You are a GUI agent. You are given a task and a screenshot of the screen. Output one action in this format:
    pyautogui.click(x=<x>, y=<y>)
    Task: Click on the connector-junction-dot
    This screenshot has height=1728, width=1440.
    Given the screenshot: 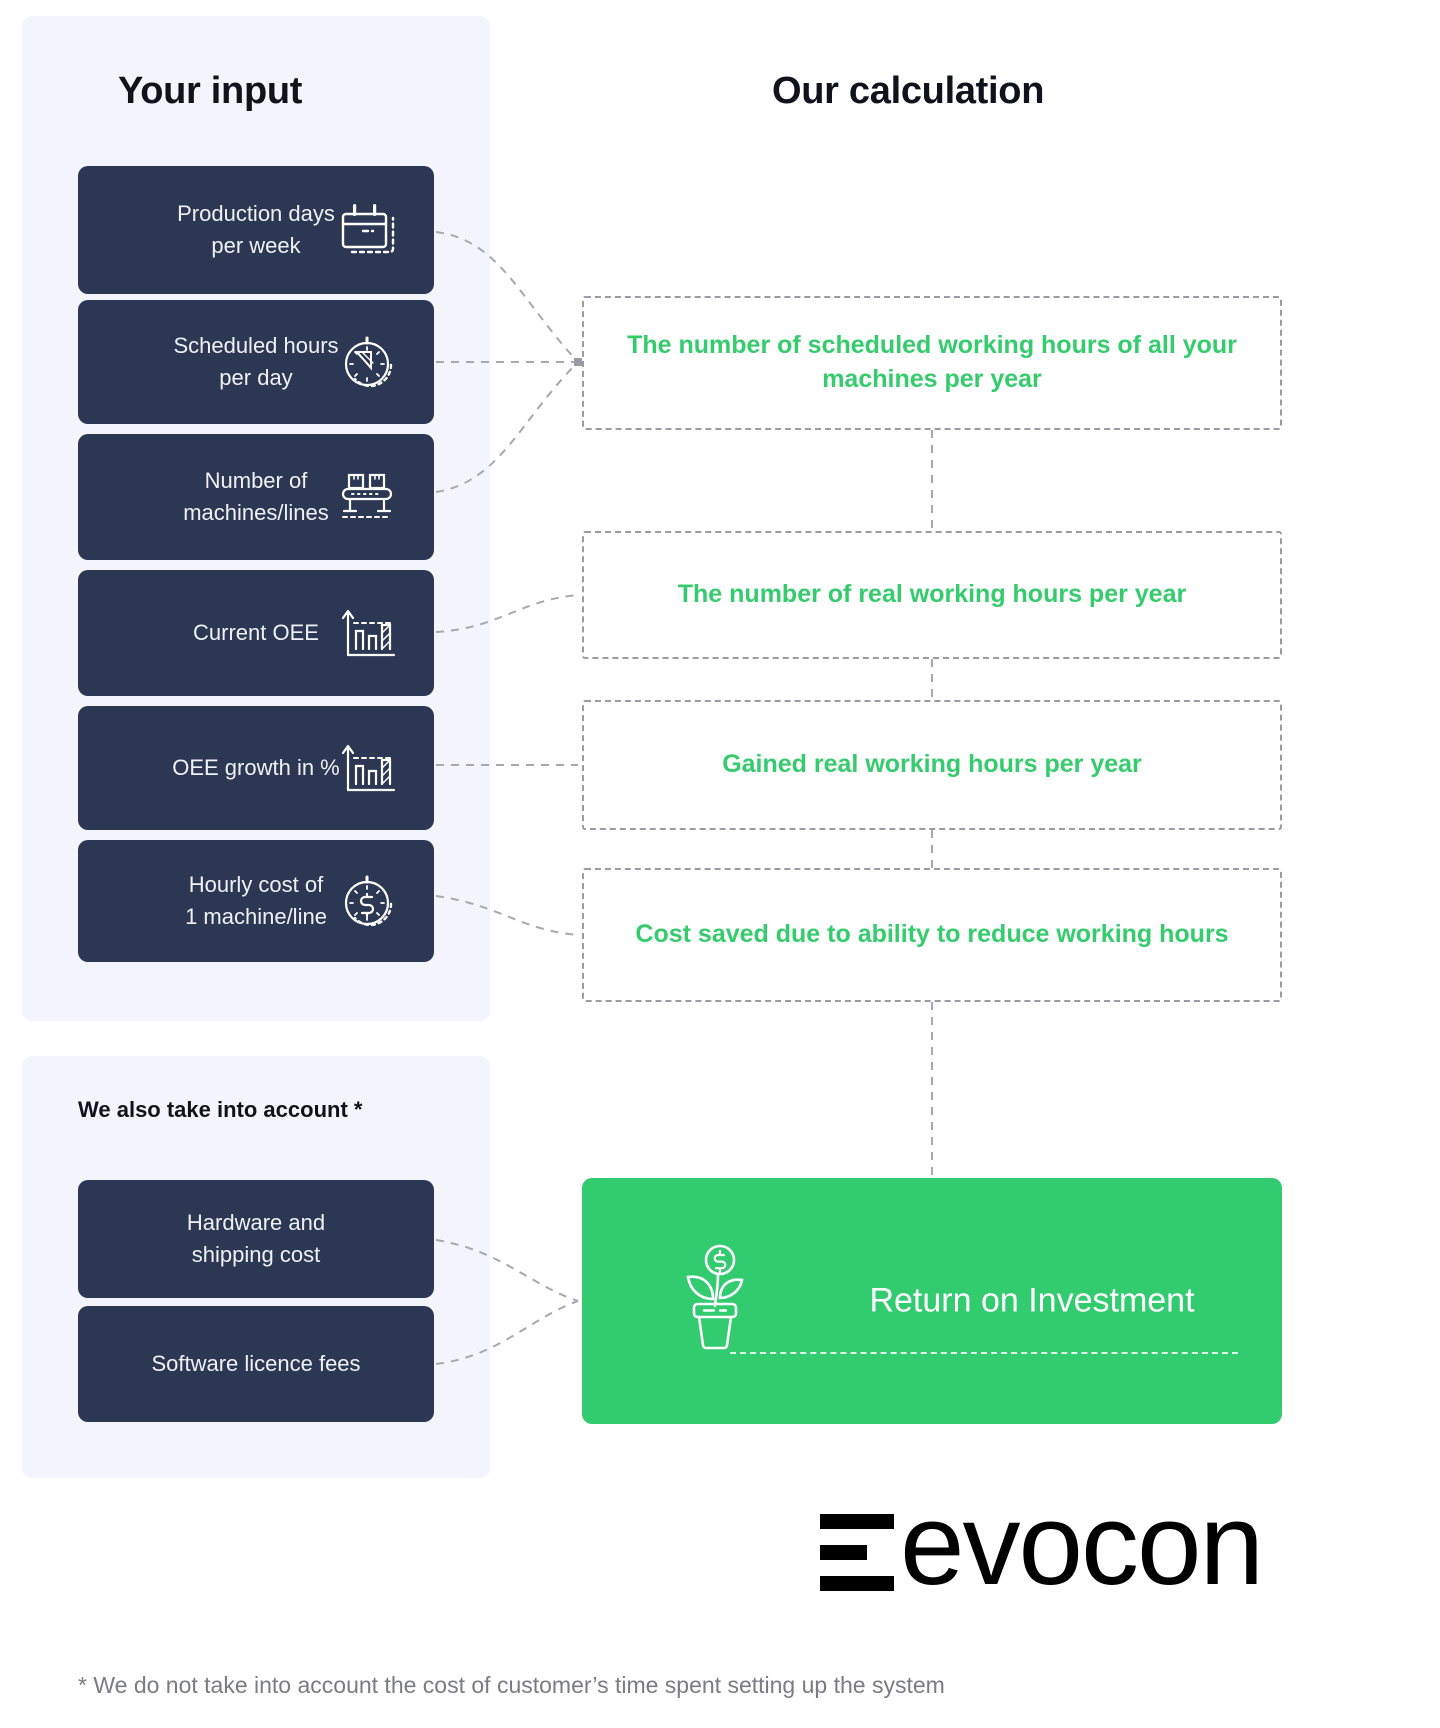 What is the action you would take?
    pyautogui.click(x=578, y=362)
    